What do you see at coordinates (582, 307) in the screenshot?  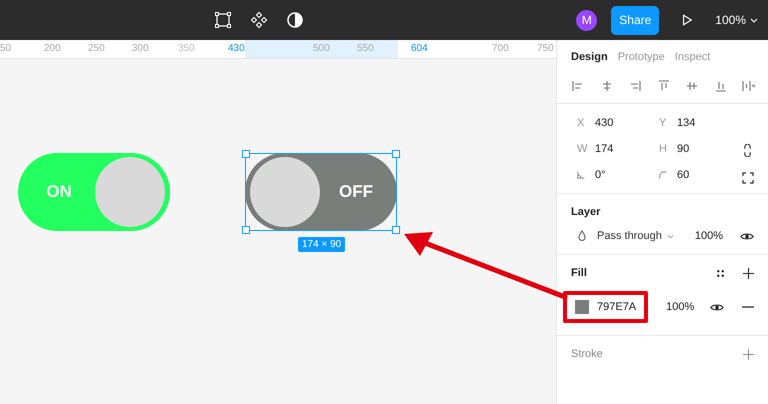 I see `color-swatch` at bounding box center [582, 307].